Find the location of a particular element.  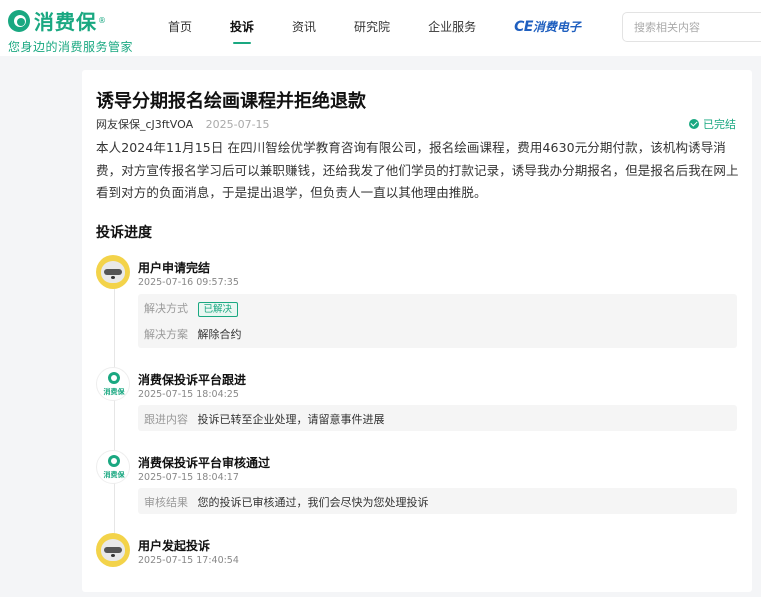

node-title: 用户申请完结 is located at coordinates (174, 268).